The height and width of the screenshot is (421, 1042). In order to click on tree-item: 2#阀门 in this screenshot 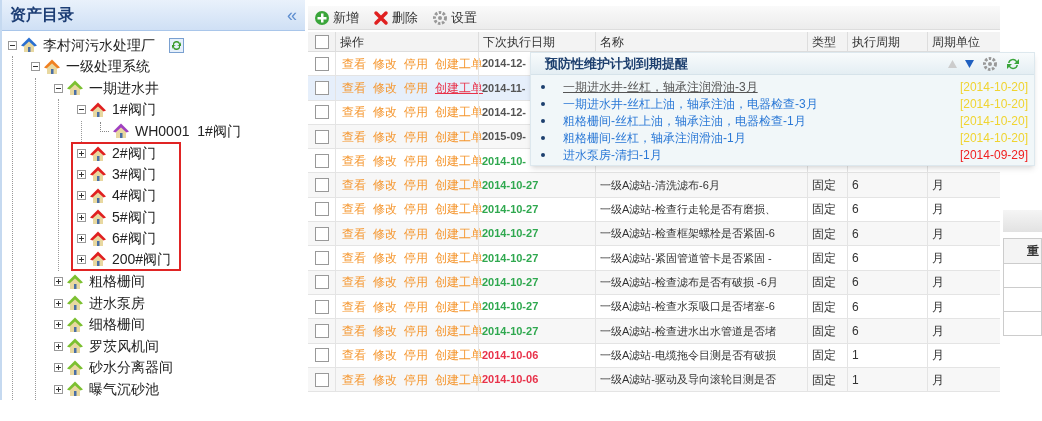, I will do `click(134, 154)`.